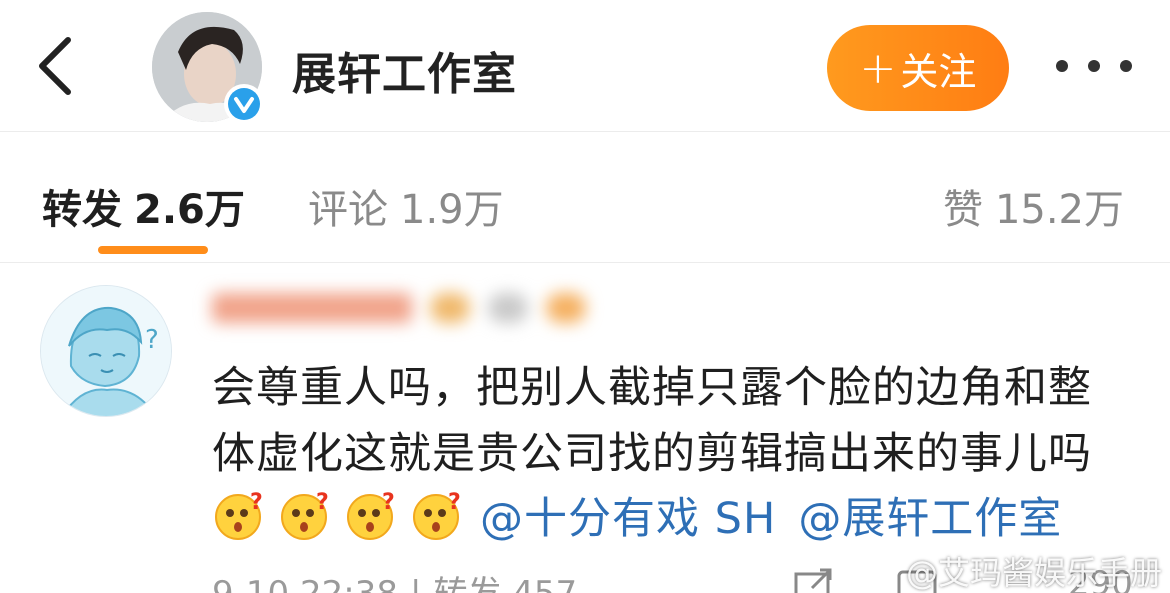 The width and height of the screenshot is (1170, 593). Describe the element at coordinates (652, 421) in the screenshot. I see `repost-text: 会尊重人吗，把别人截掉只露个脸的边角和整体虚化这就是贵公司找的剪辑搞出来的事儿吗` at that location.